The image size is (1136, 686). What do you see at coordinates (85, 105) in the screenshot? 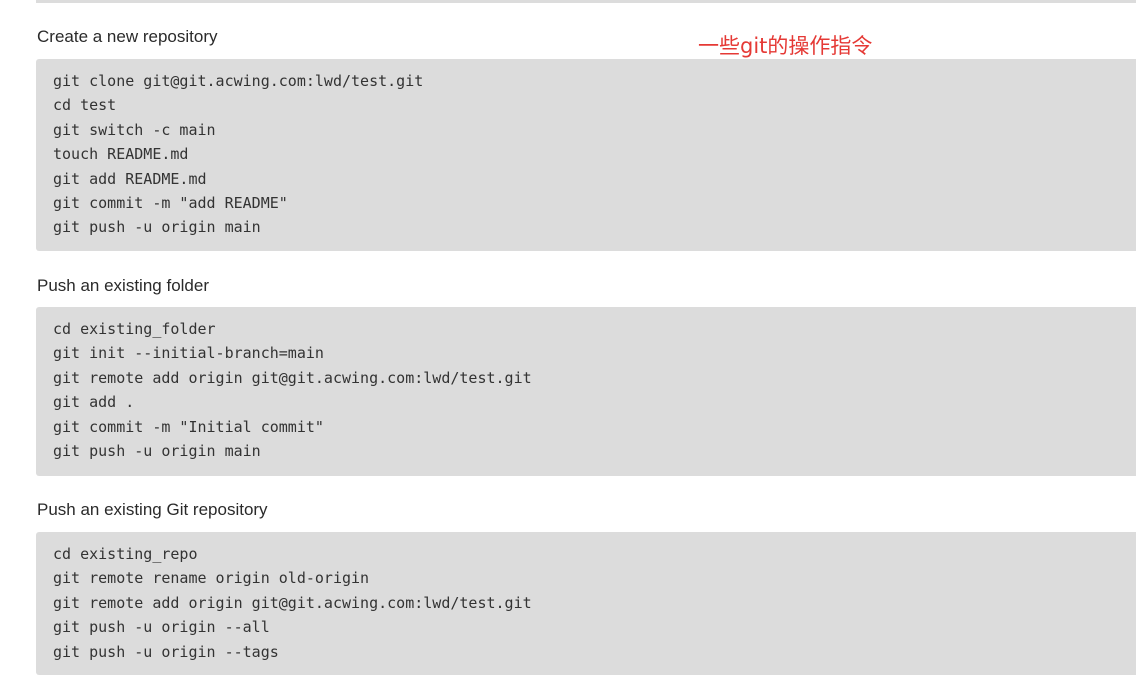
I see `code-line: cd test` at bounding box center [85, 105].